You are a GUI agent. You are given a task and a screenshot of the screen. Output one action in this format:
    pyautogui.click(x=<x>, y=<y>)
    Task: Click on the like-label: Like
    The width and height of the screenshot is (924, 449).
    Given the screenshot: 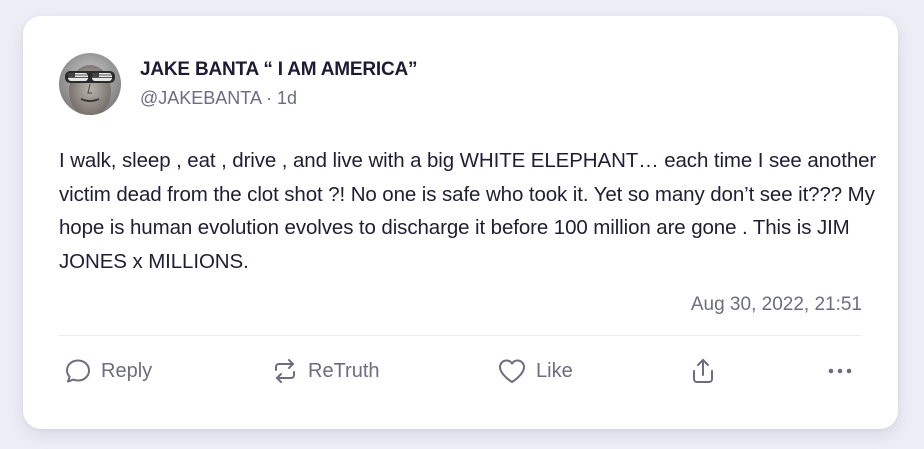 What is the action you would take?
    pyautogui.click(x=554, y=370)
    